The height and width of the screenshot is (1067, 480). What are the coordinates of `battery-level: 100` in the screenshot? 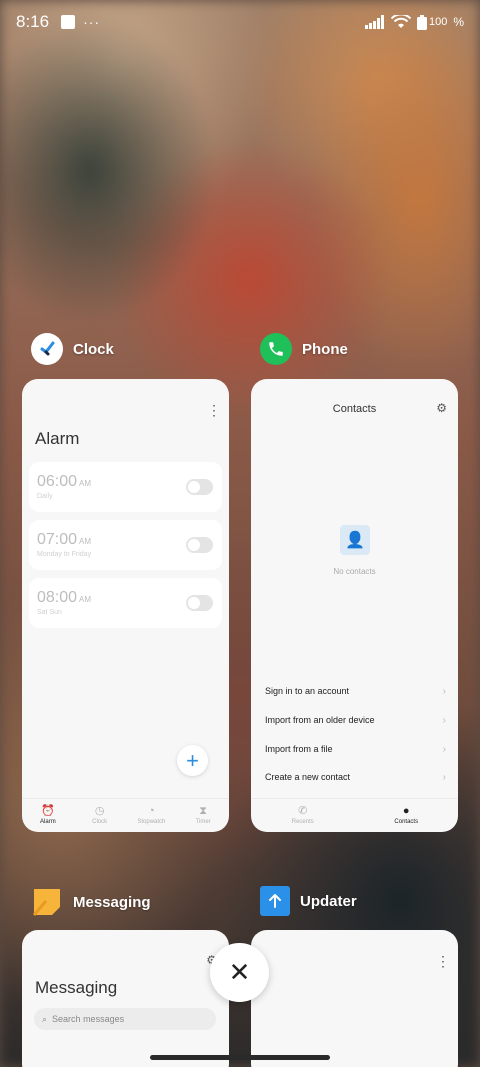 It's located at (438, 22).